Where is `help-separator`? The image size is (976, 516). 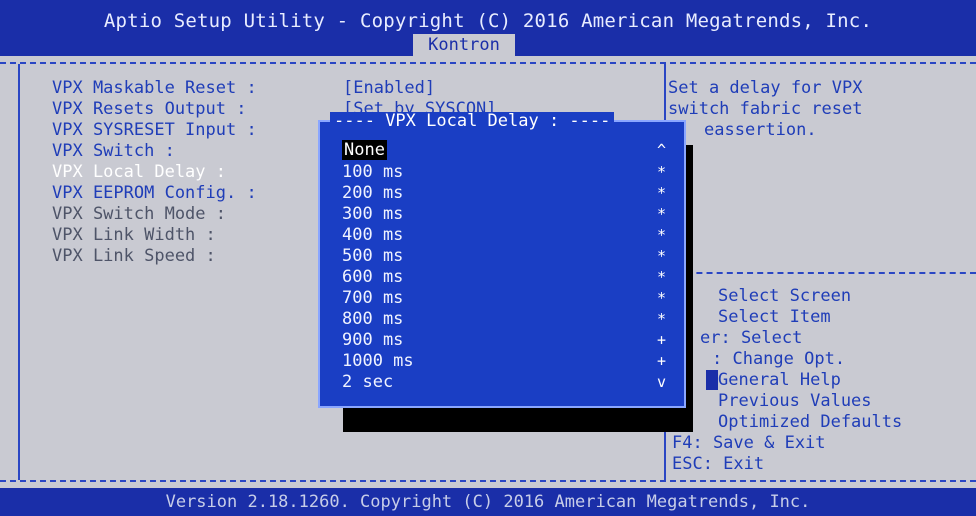 help-separator is located at coordinates (821, 273).